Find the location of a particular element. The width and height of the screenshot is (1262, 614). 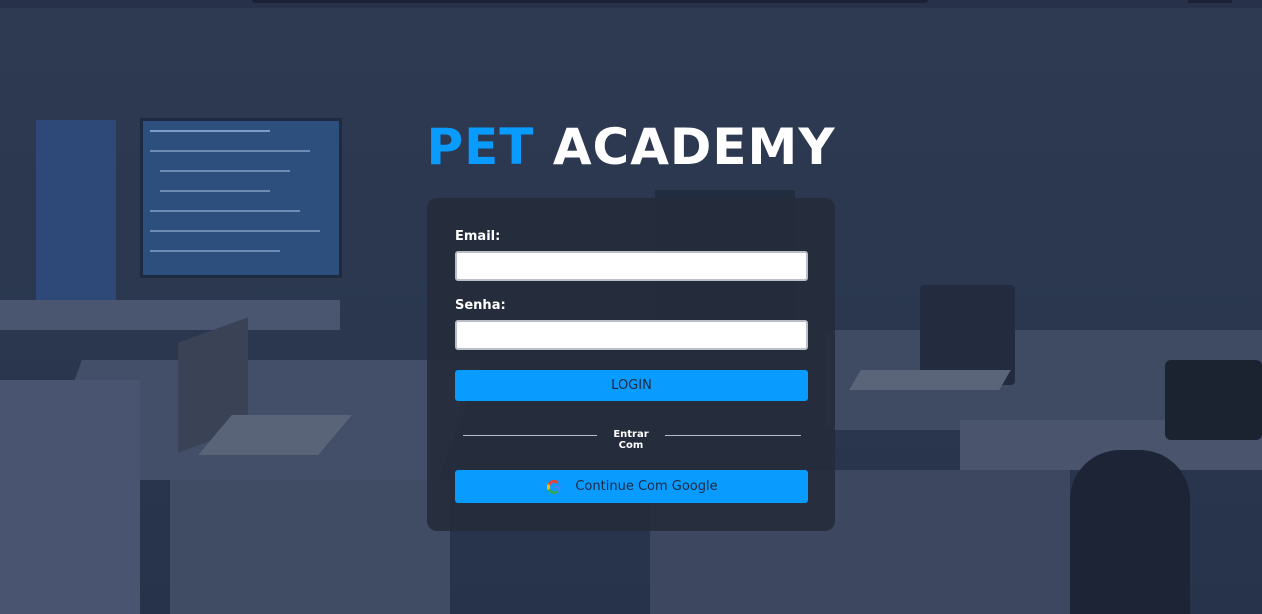

browser-top-button is located at coordinates (1210, 1).